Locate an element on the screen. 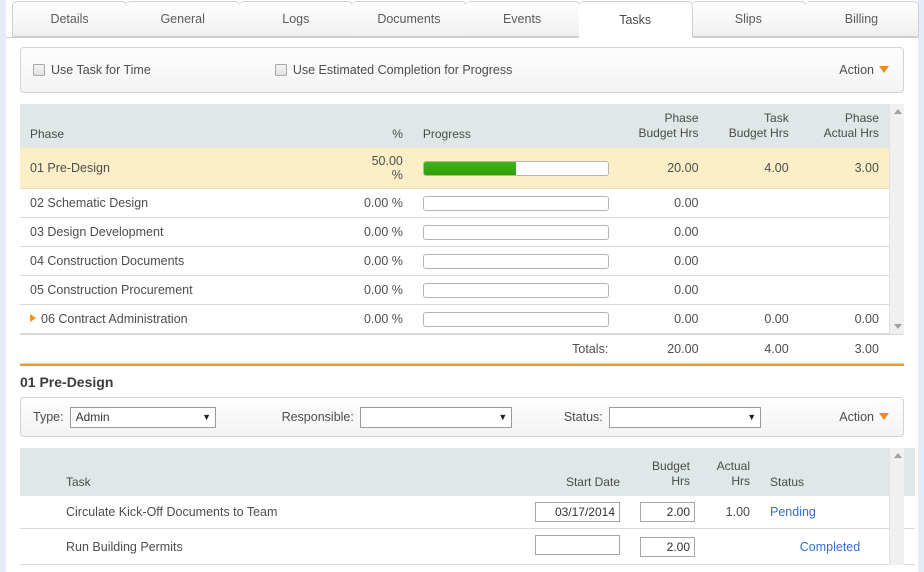 This screenshot has width=924, height=572. phase-name-cell: 02 Schematic Design is located at coordinates (185, 203).